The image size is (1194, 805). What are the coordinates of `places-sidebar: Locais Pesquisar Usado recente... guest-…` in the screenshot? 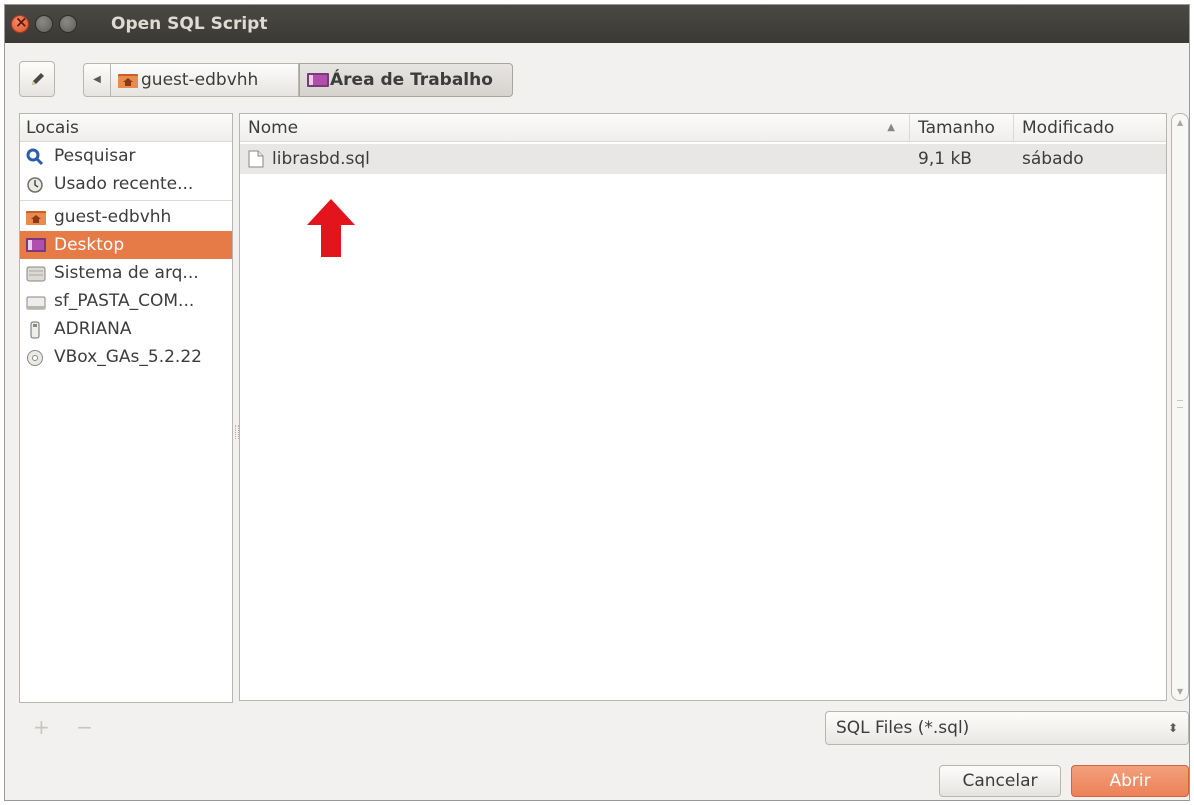 It's located at (126, 408).